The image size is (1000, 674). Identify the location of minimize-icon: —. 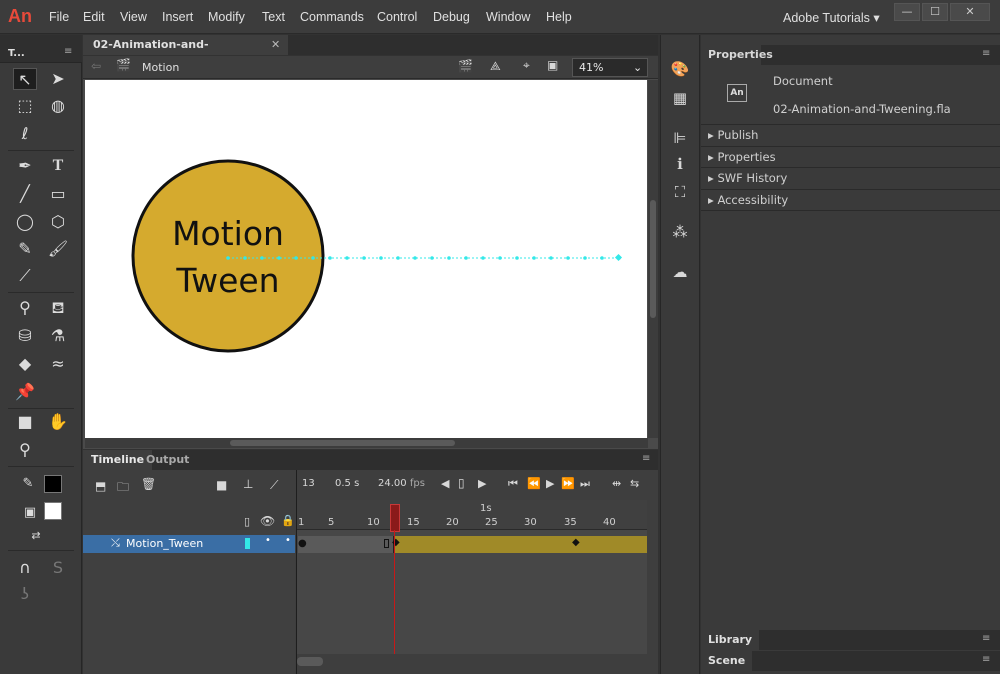
(907, 12).